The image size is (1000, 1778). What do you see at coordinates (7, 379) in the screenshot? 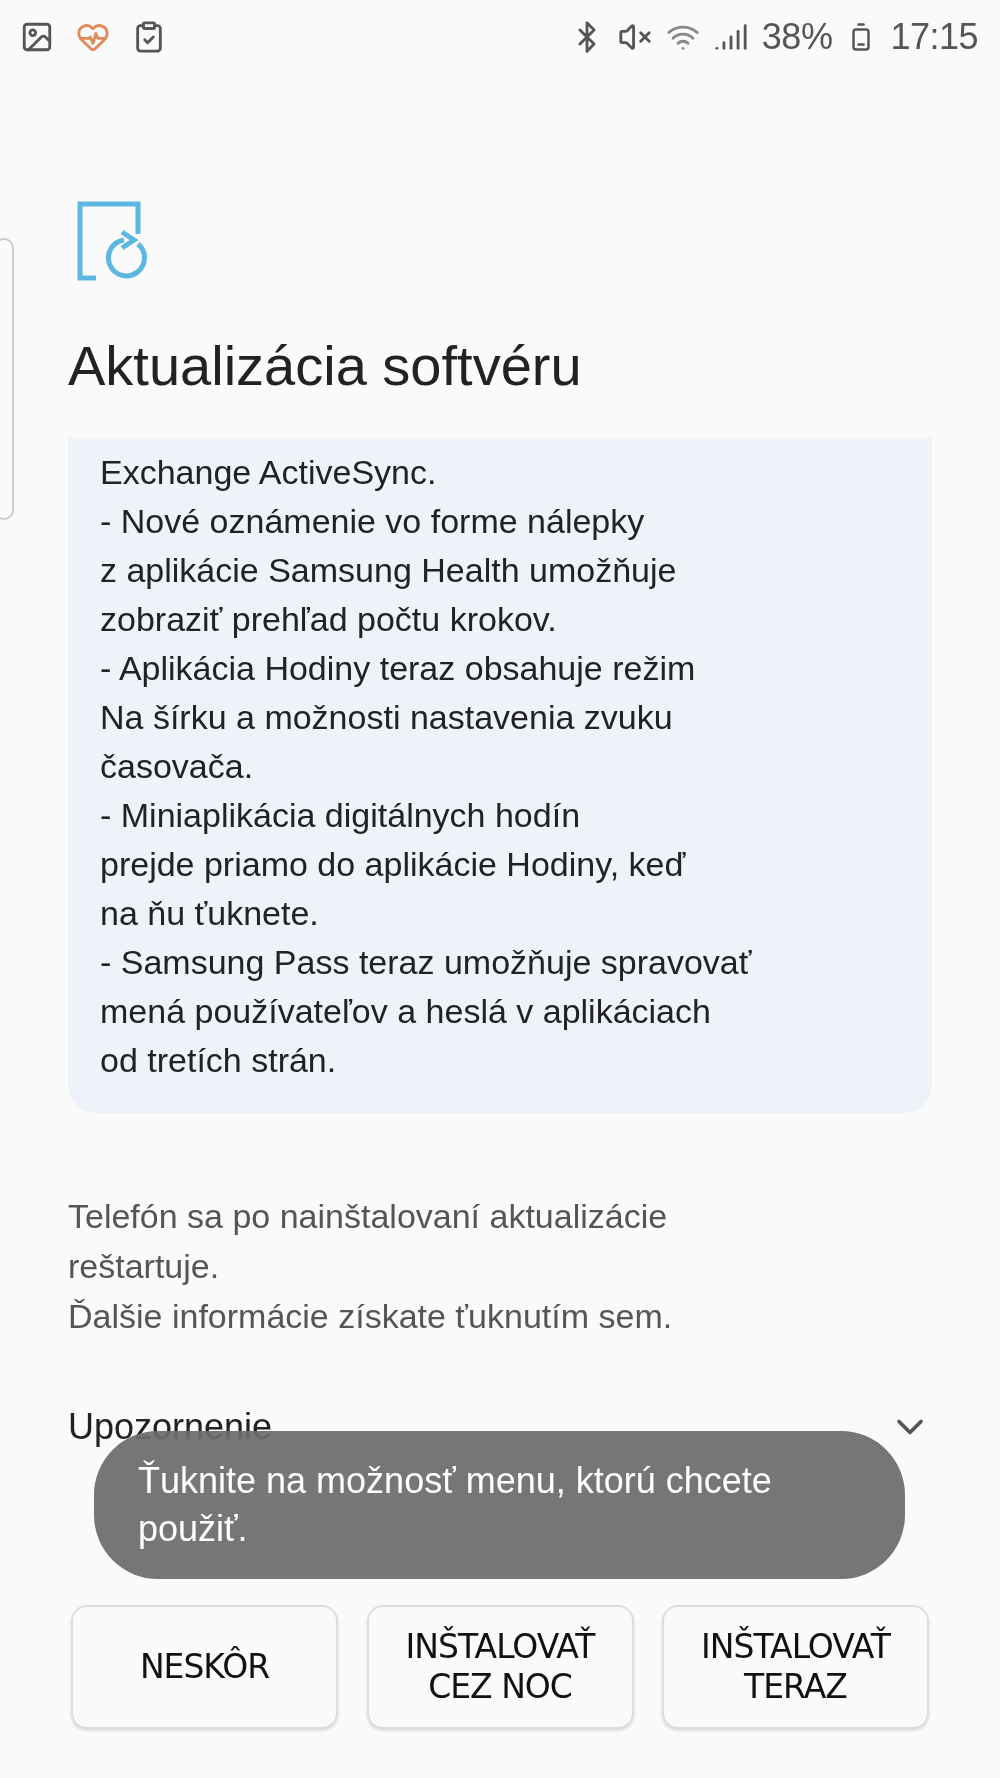
I see `edge-handle` at bounding box center [7, 379].